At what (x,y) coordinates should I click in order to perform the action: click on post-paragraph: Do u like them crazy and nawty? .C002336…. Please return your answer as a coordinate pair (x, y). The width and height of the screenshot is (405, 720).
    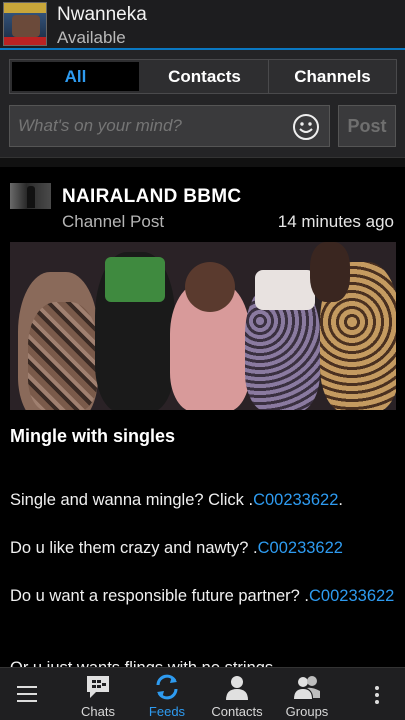
    Looking at the image, I should click on (202, 548).